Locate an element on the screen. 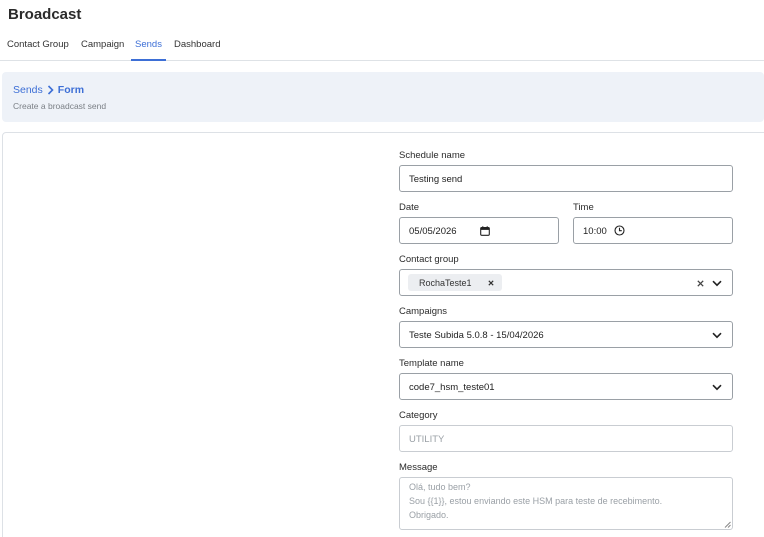  breadcrumb-sends-link: Sends is located at coordinates (28, 90).